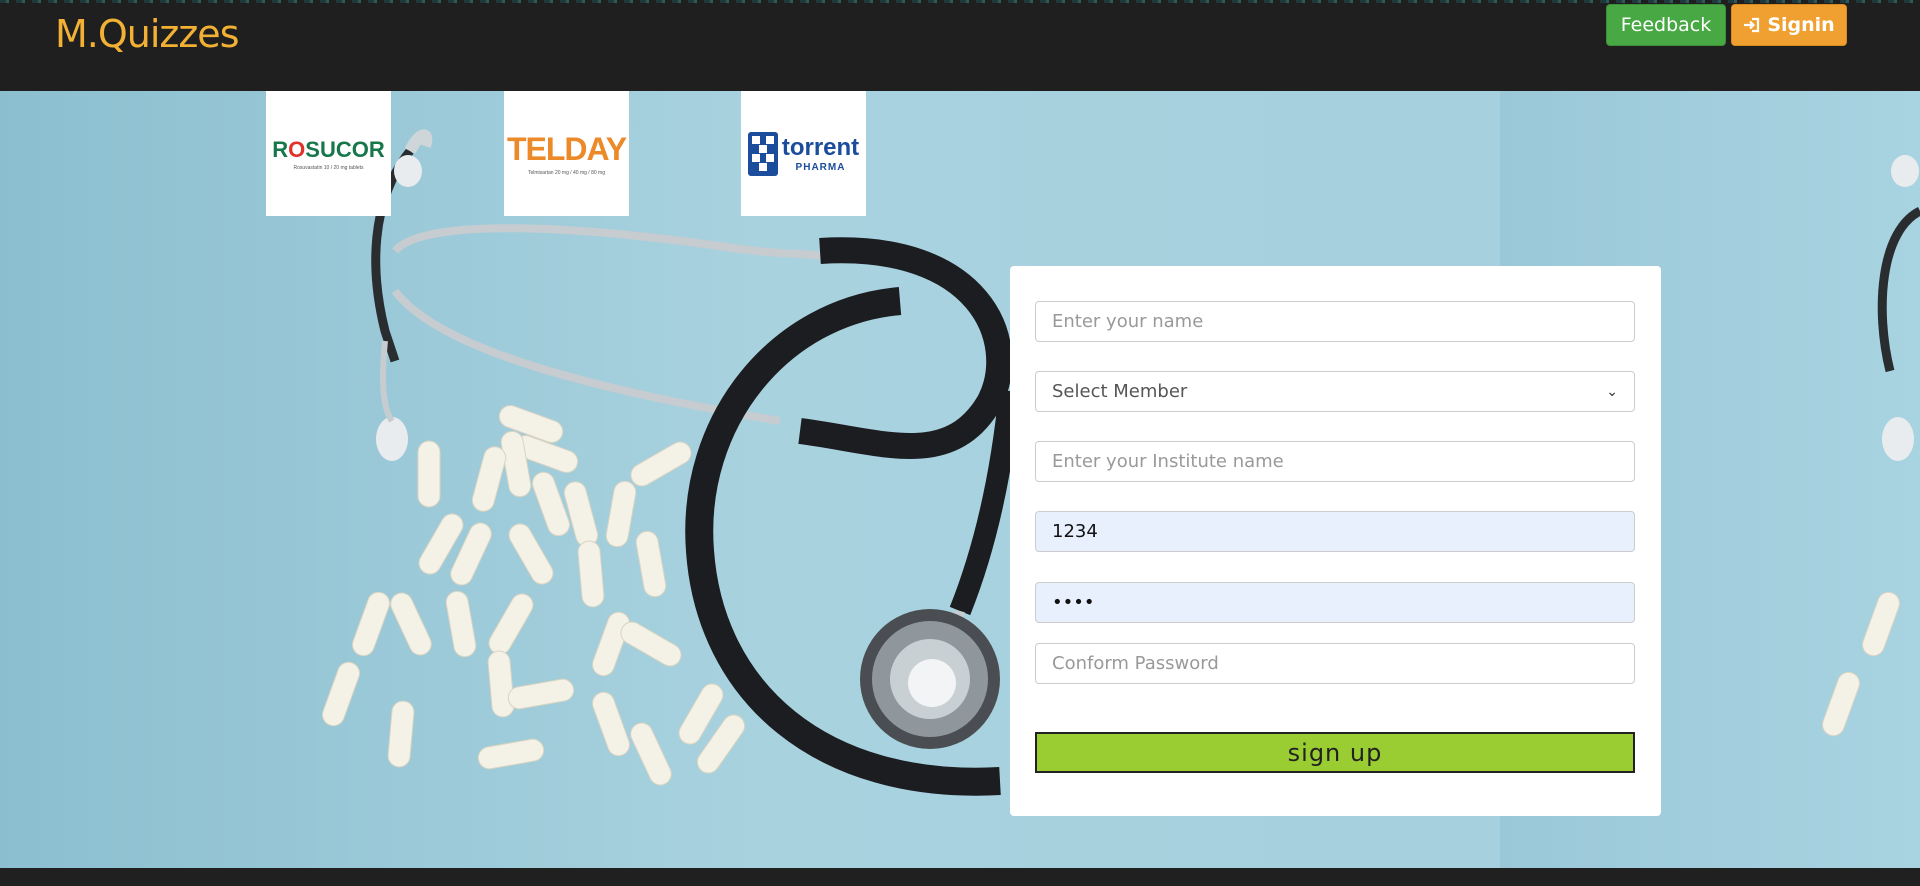 This screenshot has height=886, width=1920. I want to click on rosucor-logo-text: ROSUCOR, so click(328, 149).